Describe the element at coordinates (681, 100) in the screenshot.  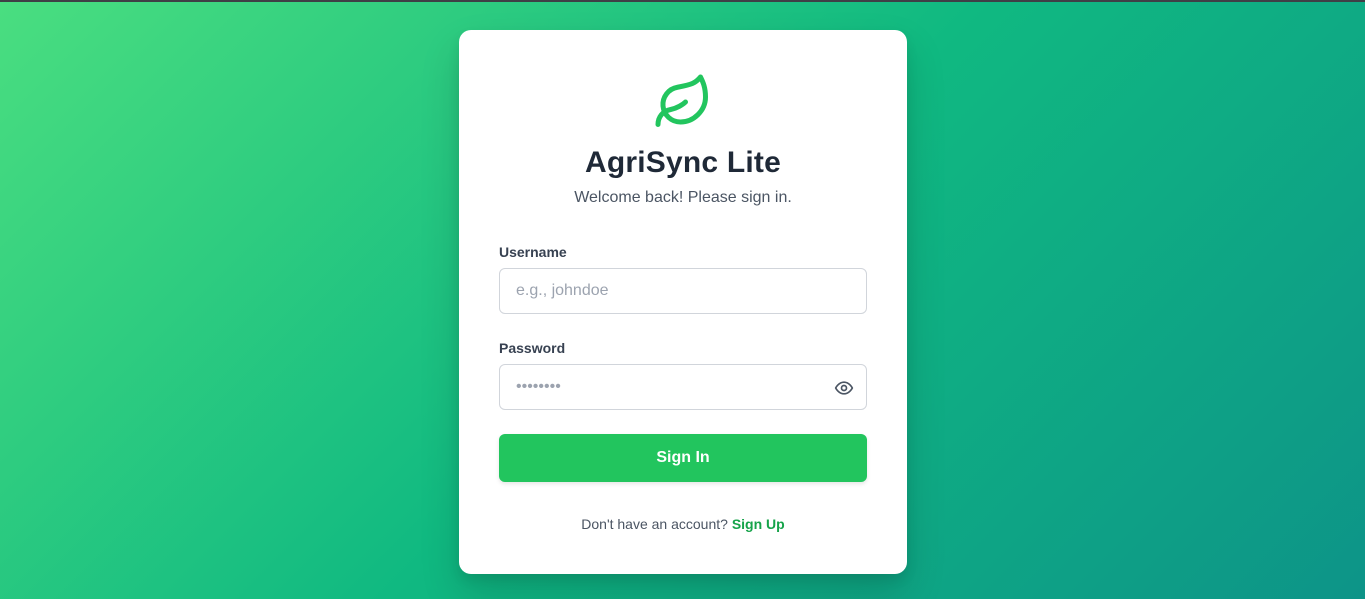
I see `leaf-icon` at that location.